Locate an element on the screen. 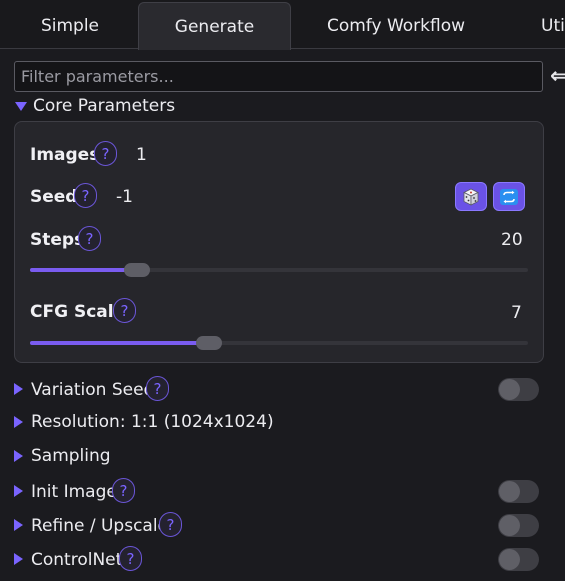  recycle-icon is located at coordinates (509, 196).